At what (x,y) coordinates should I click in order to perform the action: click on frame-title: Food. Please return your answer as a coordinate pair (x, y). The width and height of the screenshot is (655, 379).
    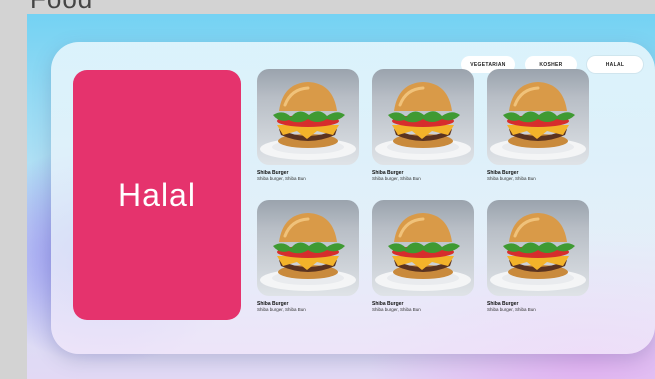
    Looking at the image, I should click on (61, 7).